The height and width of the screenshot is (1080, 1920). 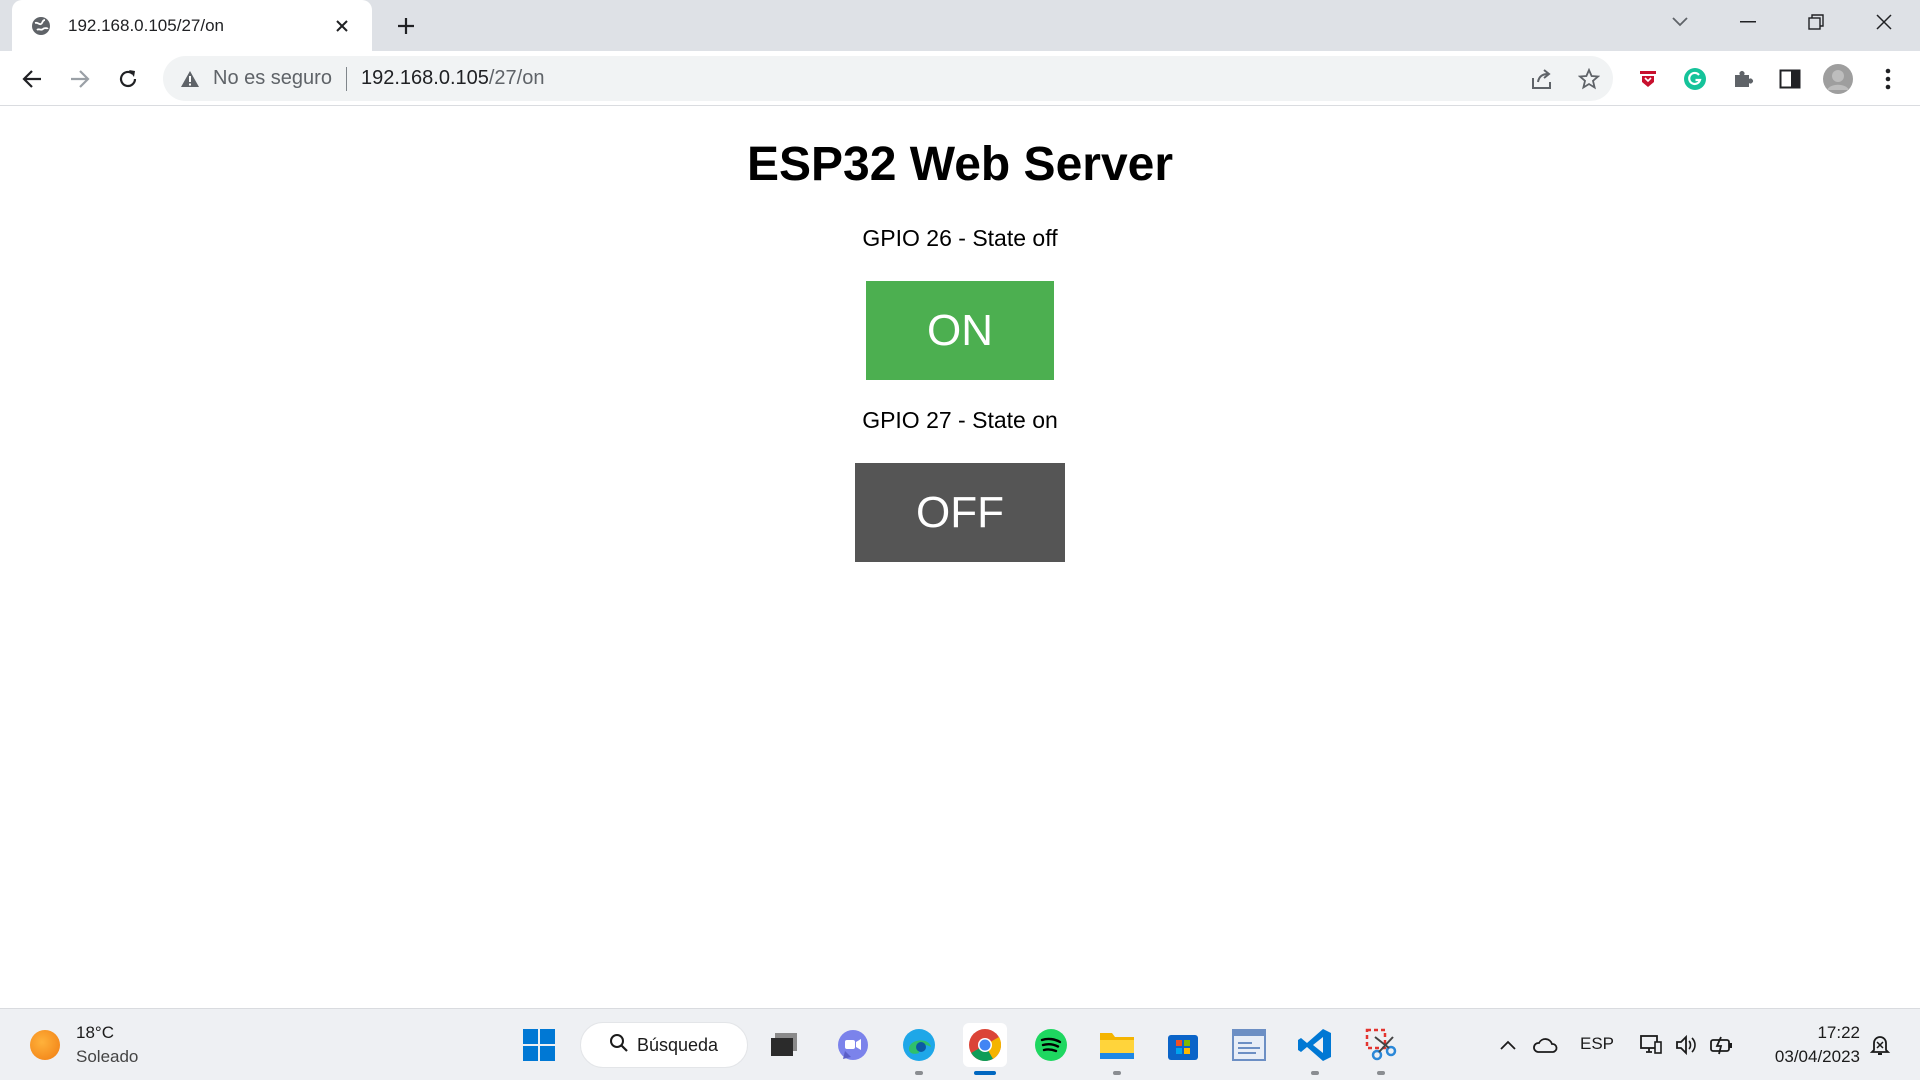 What do you see at coordinates (1838, 79) in the screenshot?
I see `profile-avatar` at bounding box center [1838, 79].